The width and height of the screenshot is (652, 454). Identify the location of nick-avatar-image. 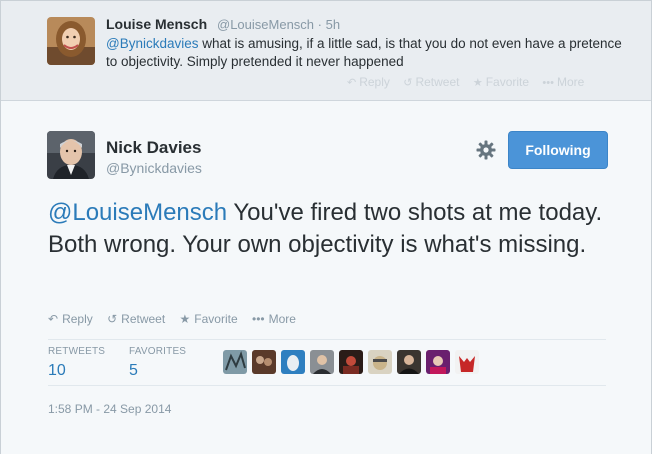
(71, 155).